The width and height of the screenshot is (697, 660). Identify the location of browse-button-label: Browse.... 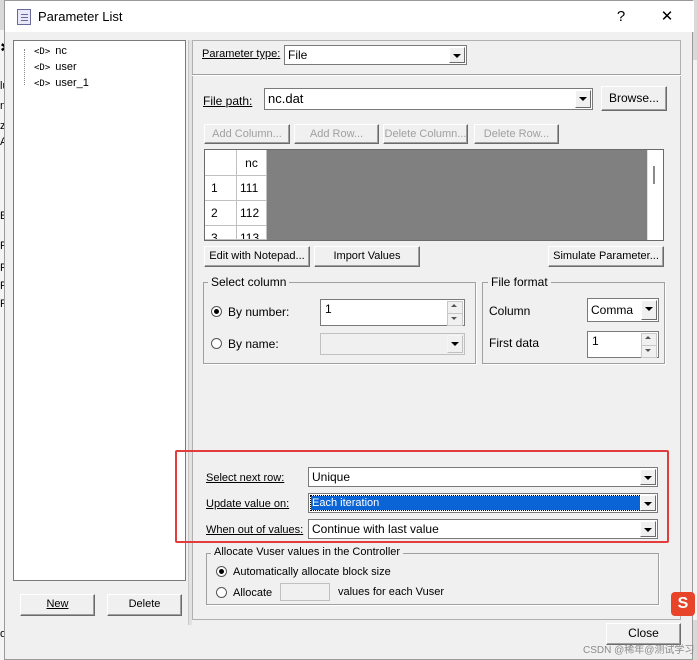
(633, 98).